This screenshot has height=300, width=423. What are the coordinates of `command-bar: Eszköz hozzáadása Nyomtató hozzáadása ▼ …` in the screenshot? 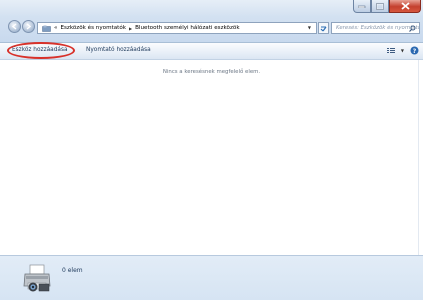 It's located at (211, 51).